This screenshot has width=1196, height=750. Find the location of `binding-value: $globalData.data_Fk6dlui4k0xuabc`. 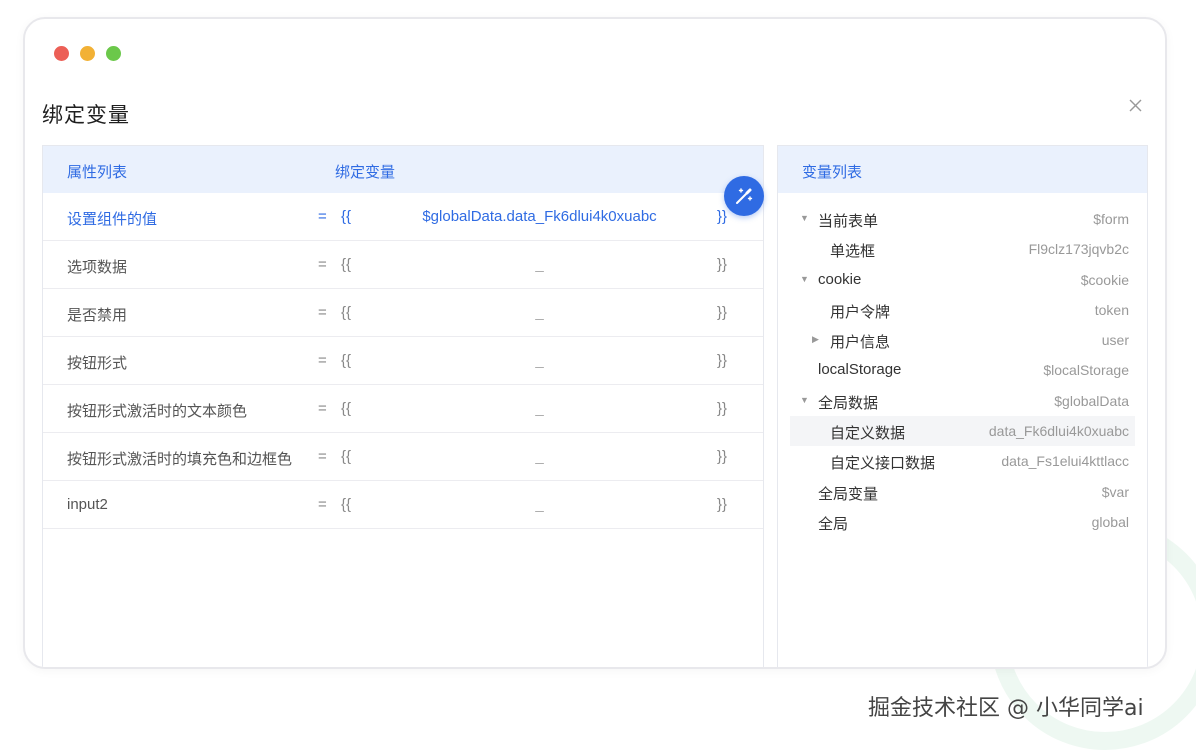

binding-value: $globalData.data_Fk6dlui4k0xuabc is located at coordinates (539, 216).